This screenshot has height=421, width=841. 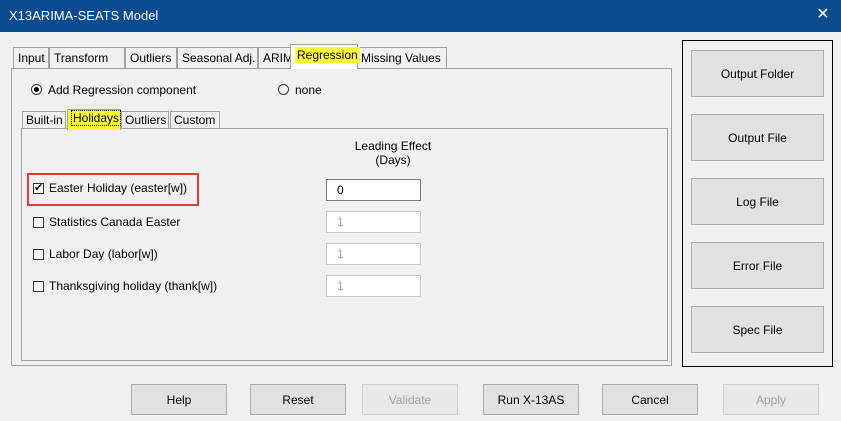 I want to click on labor-day-leading-effect-input, so click(x=373, y=254).